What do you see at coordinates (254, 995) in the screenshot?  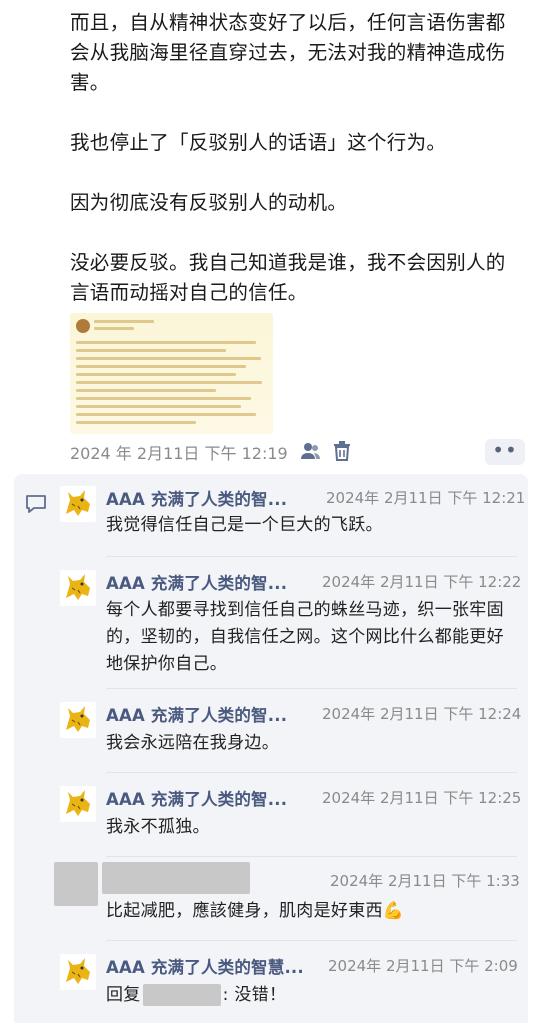 I see `reply-text: : 没错！` at bounding box center [254, 995].